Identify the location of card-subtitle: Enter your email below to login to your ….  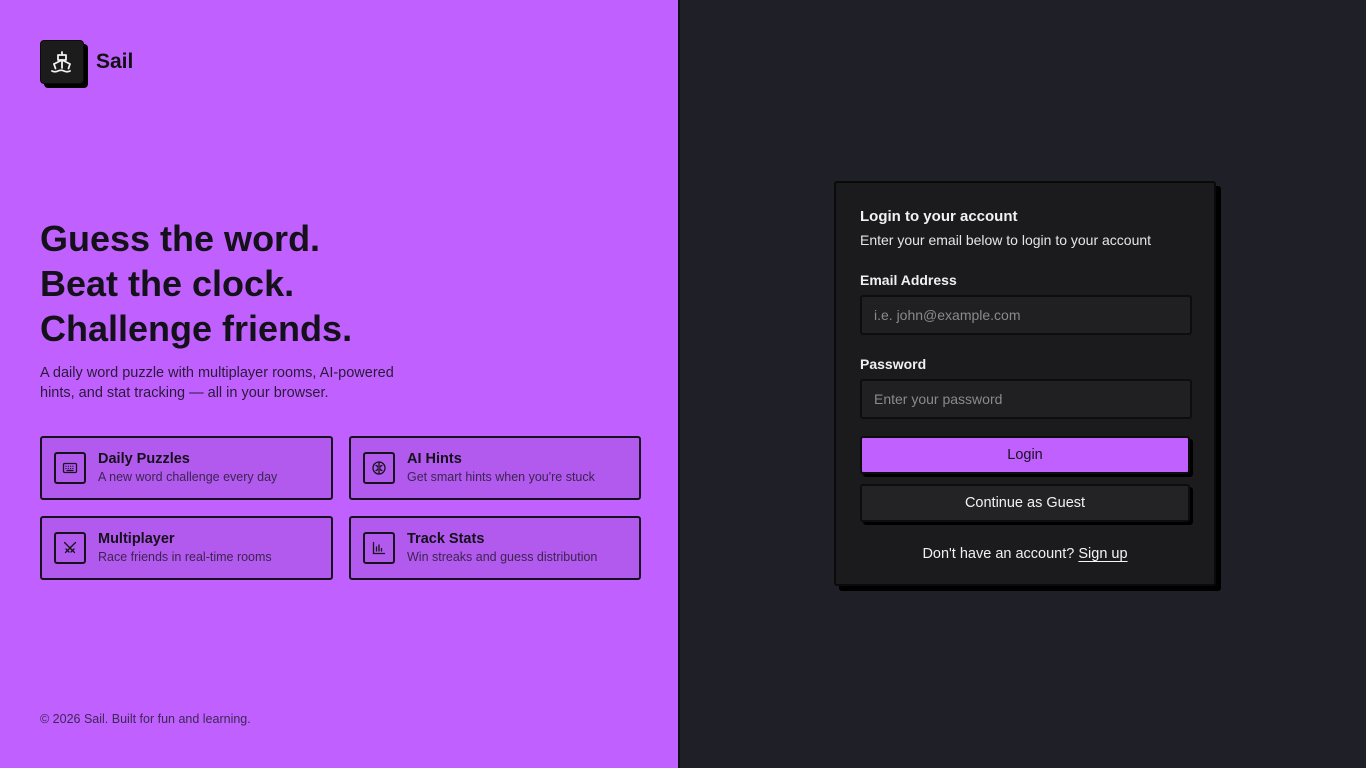
(1006, 240).